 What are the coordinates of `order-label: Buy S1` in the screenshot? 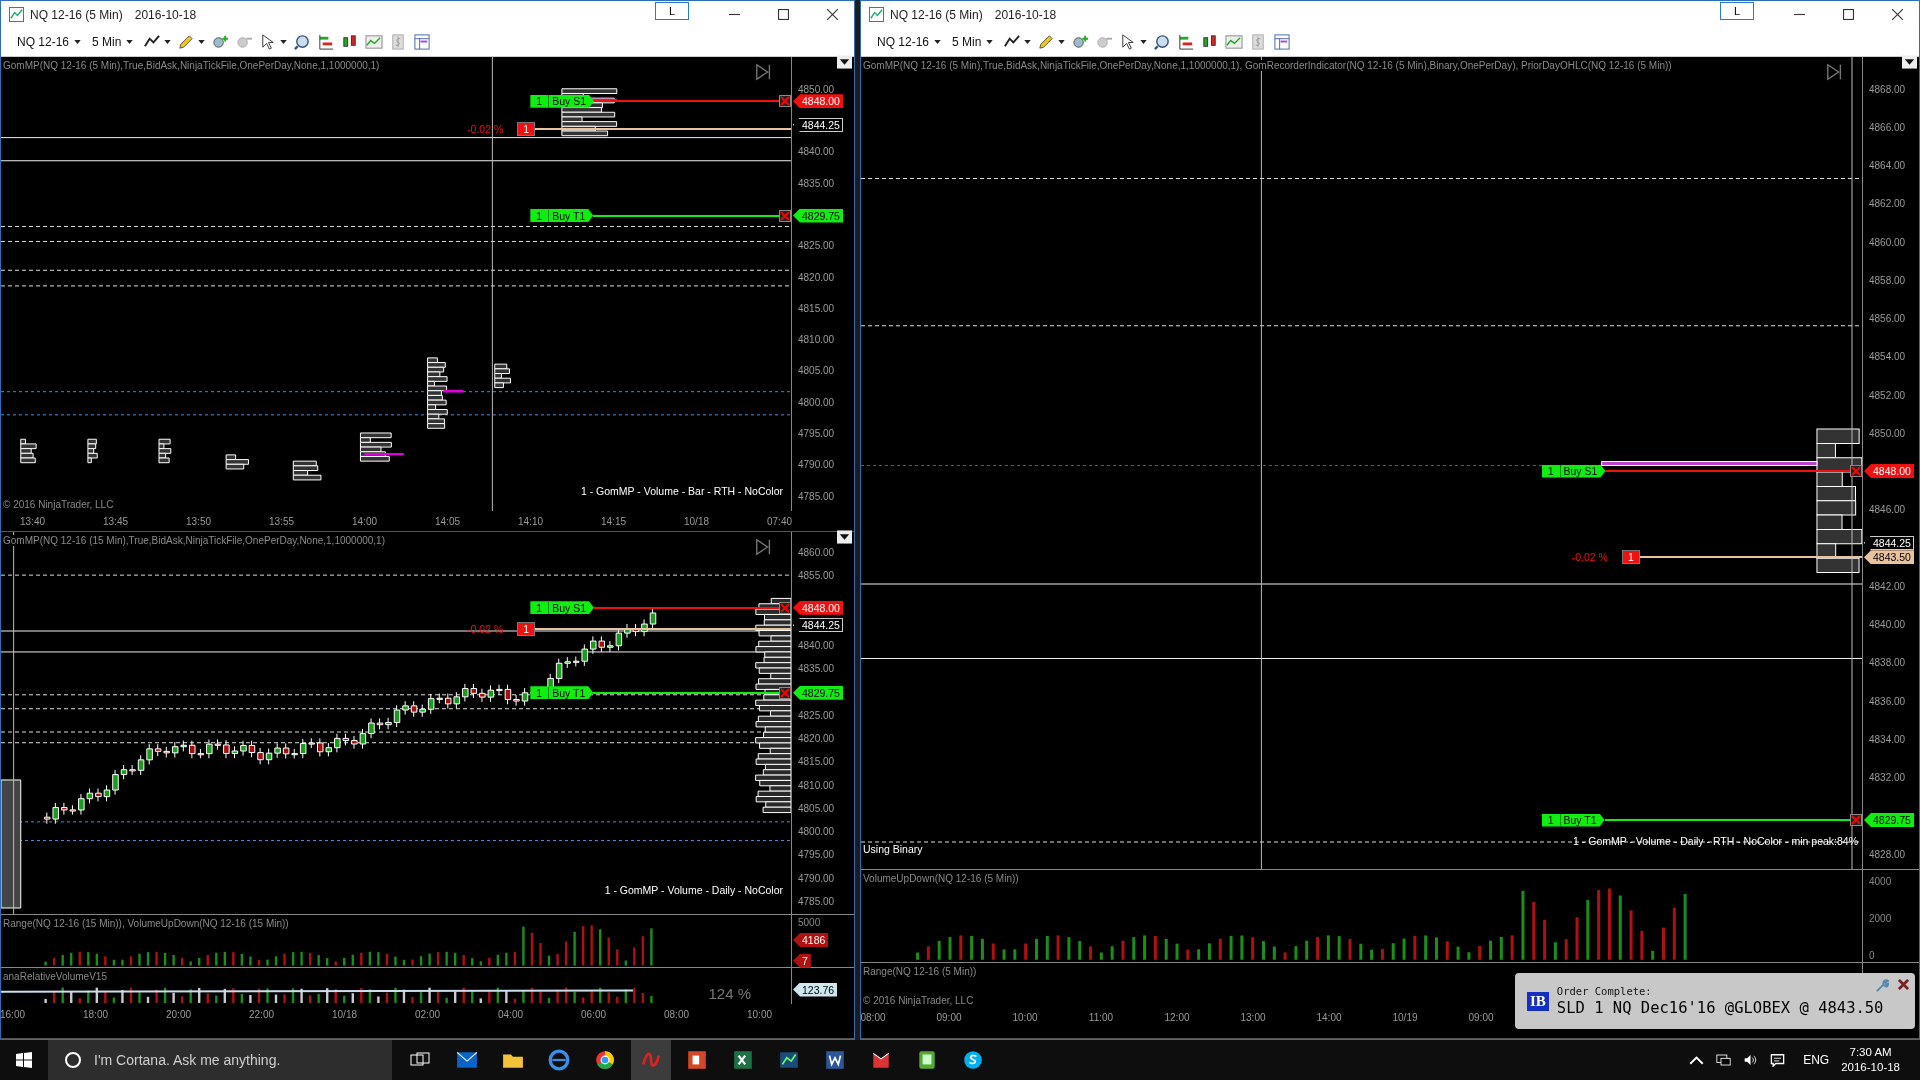 It's located at (568, 607).